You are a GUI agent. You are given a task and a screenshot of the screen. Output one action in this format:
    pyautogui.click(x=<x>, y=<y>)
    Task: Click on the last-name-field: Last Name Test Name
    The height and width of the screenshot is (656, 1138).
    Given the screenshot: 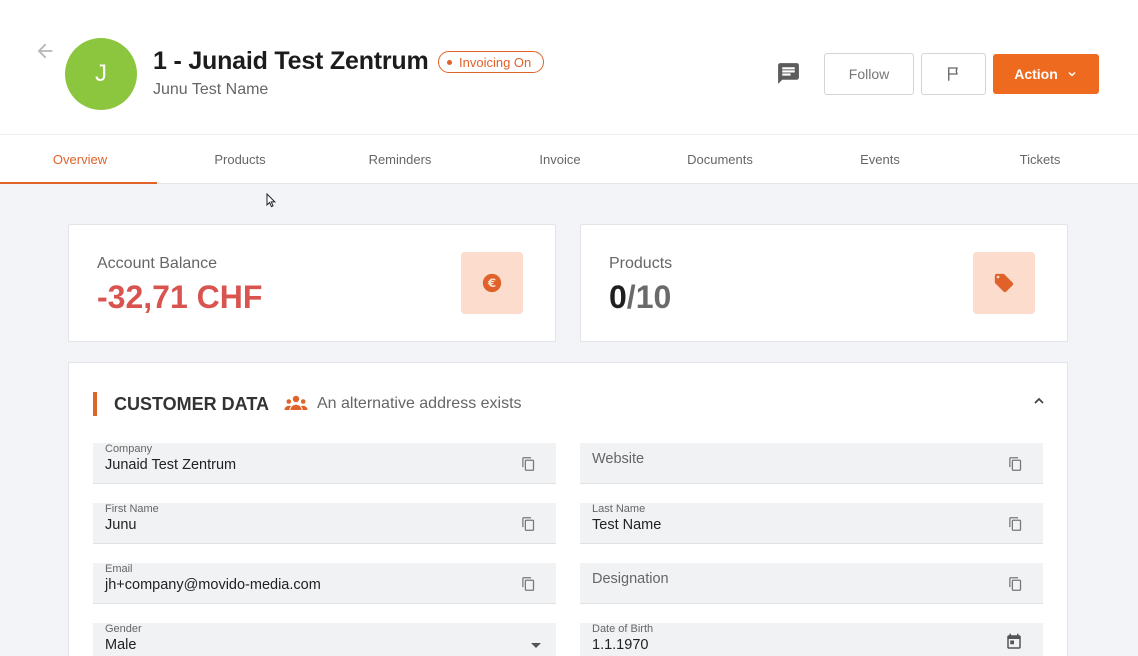 What is the action you would take?
    pyautogui.click(x=811, y=523)
    